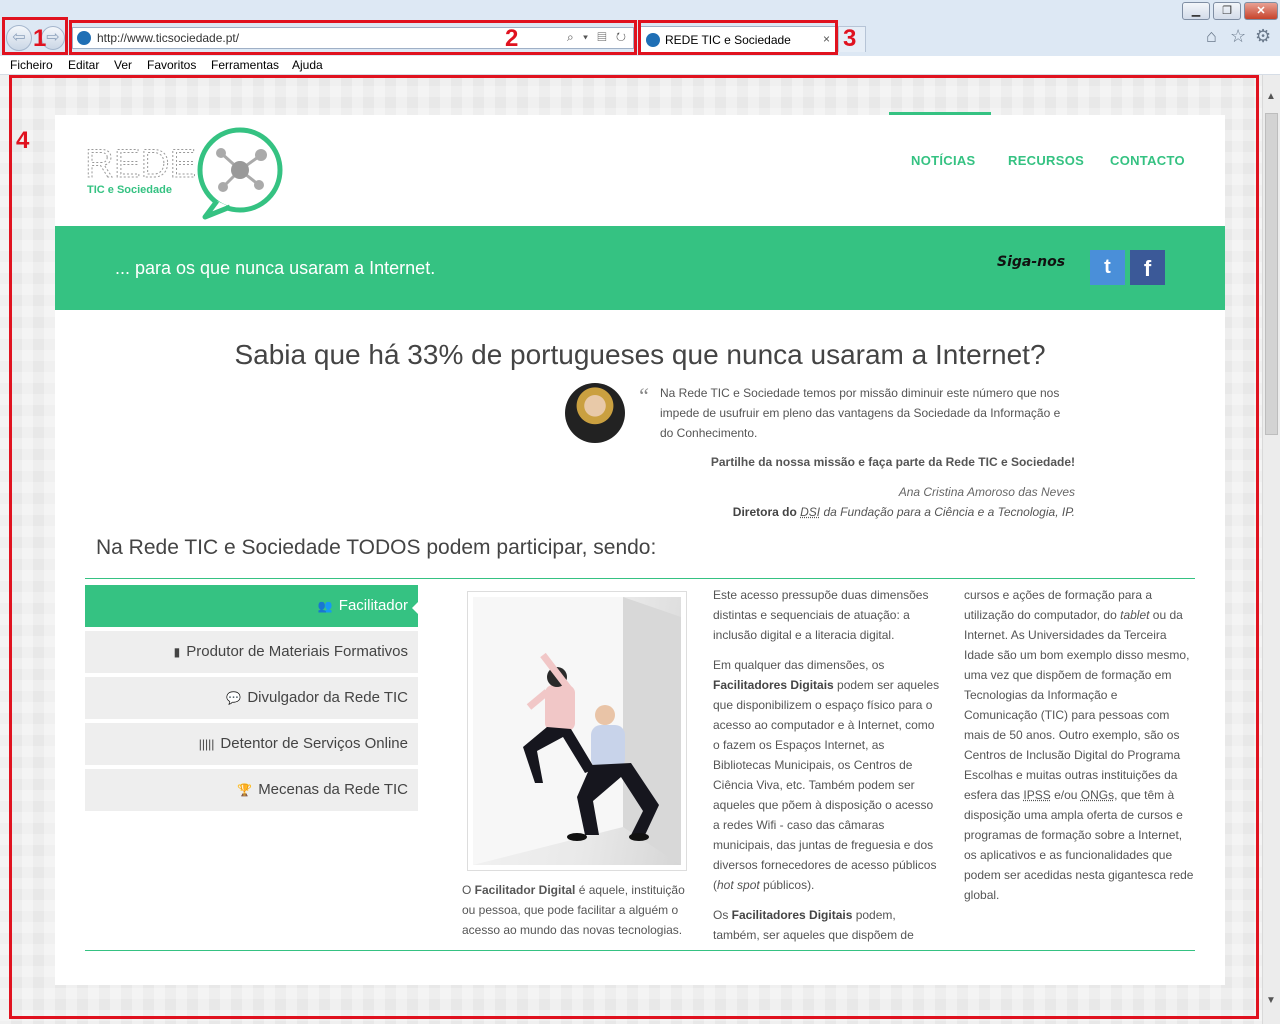 The width and height of the screenshot is (1280, 1024). I want to click on minimize-button: ▁, so click(1196, 11).